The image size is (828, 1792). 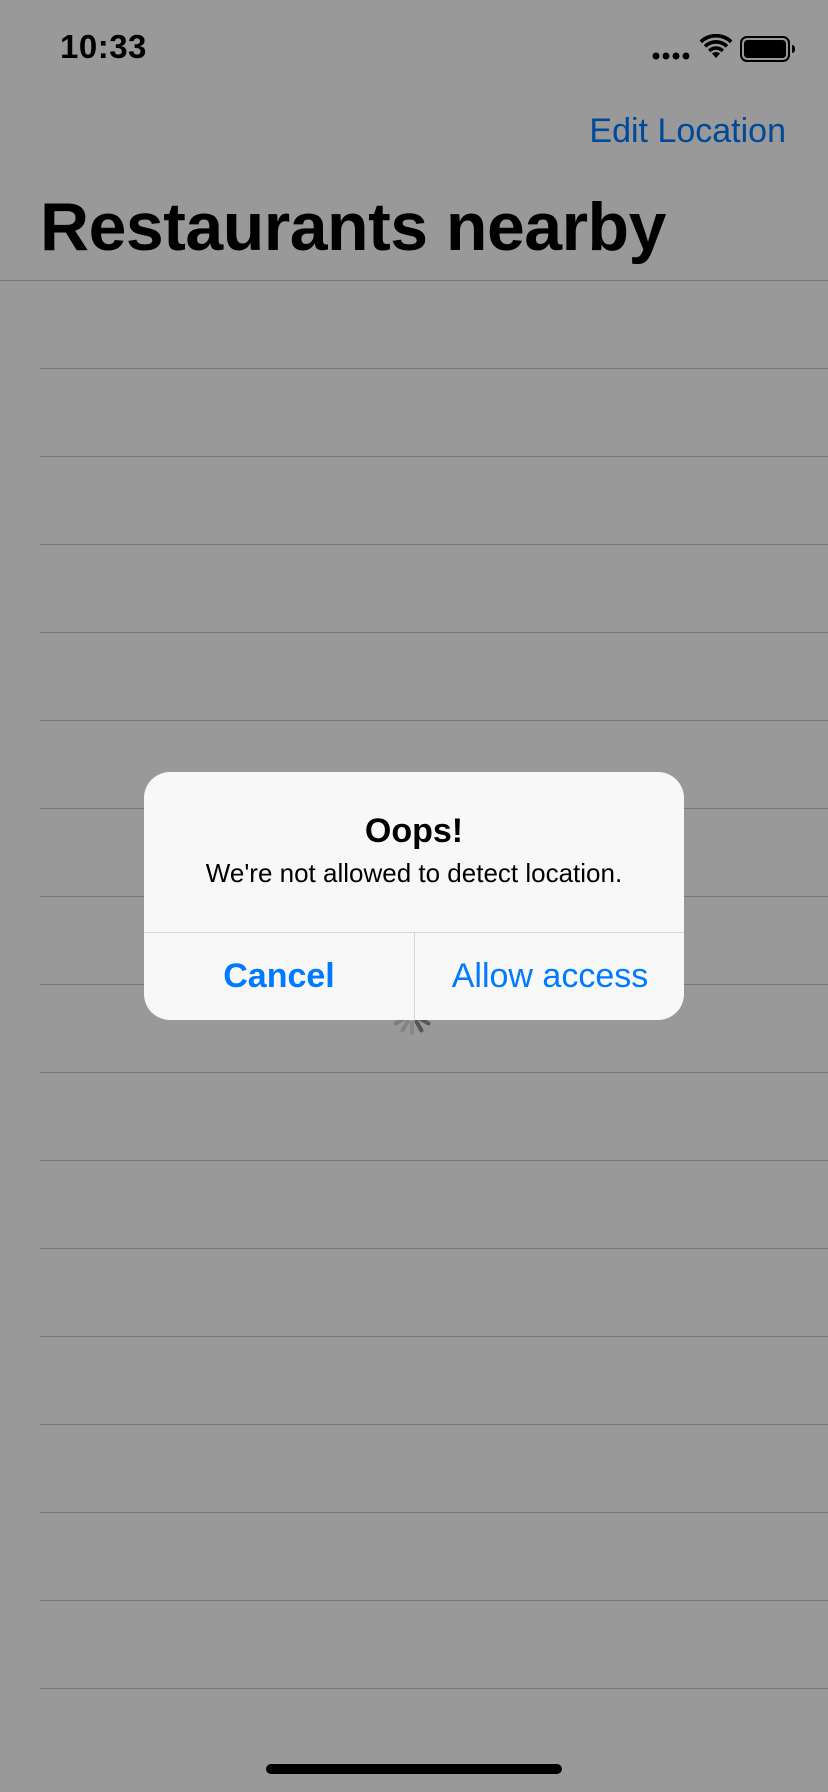 What do you see at coordinates (414, 1769) in the screenshot?
I see `home-indicator` at bounding box center [414, 1769].